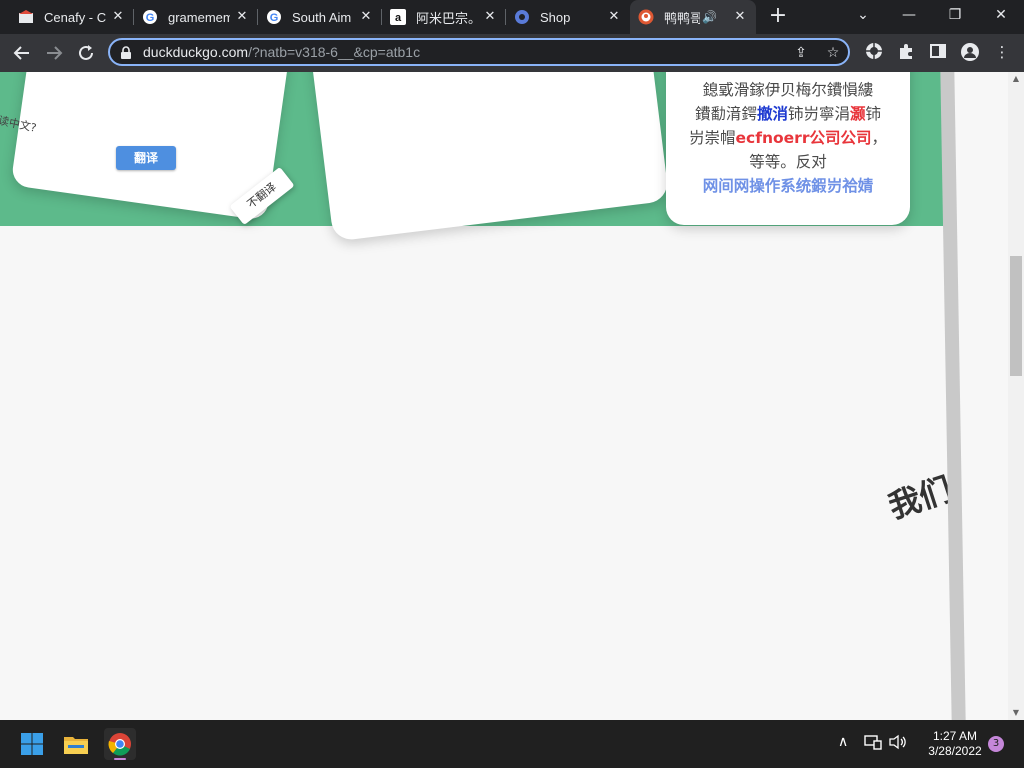 This screenshot has width=1024, height=768. I want to click on clock: 1:27 AM 3/28/2022, so click(955, 744).